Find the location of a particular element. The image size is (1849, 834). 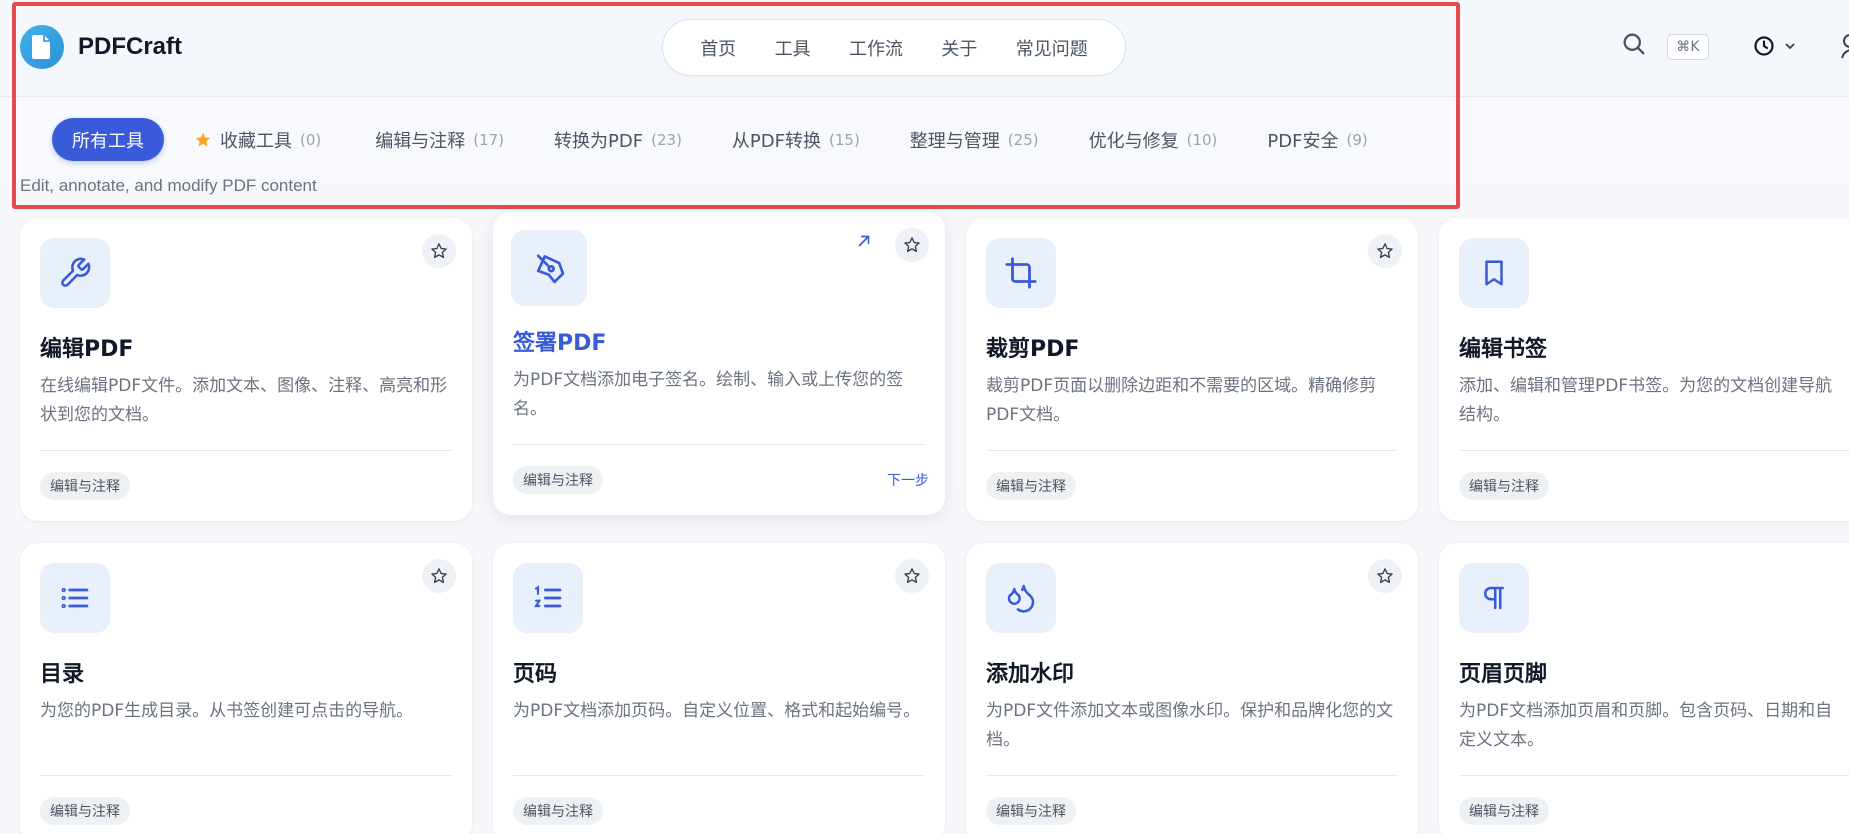

card-description: 为PDF文档添加页眉和页脚。包含页码、日期和自定义文本。 is located at coordinates (1646, 725).